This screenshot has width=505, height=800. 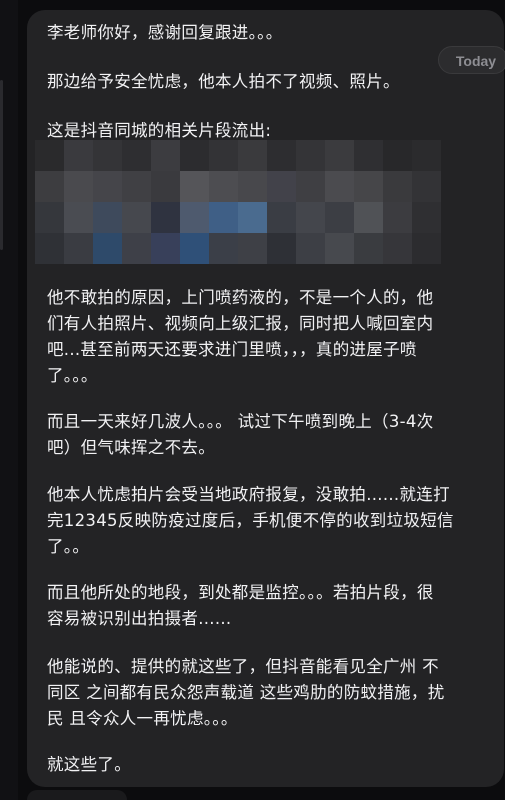 I want to click on message-paragraph-5: 而且一天来好几波人。。。 试过下午喷到晚上（3-4次 吧）但气味挥之不去。, so click(x=240, y=434).